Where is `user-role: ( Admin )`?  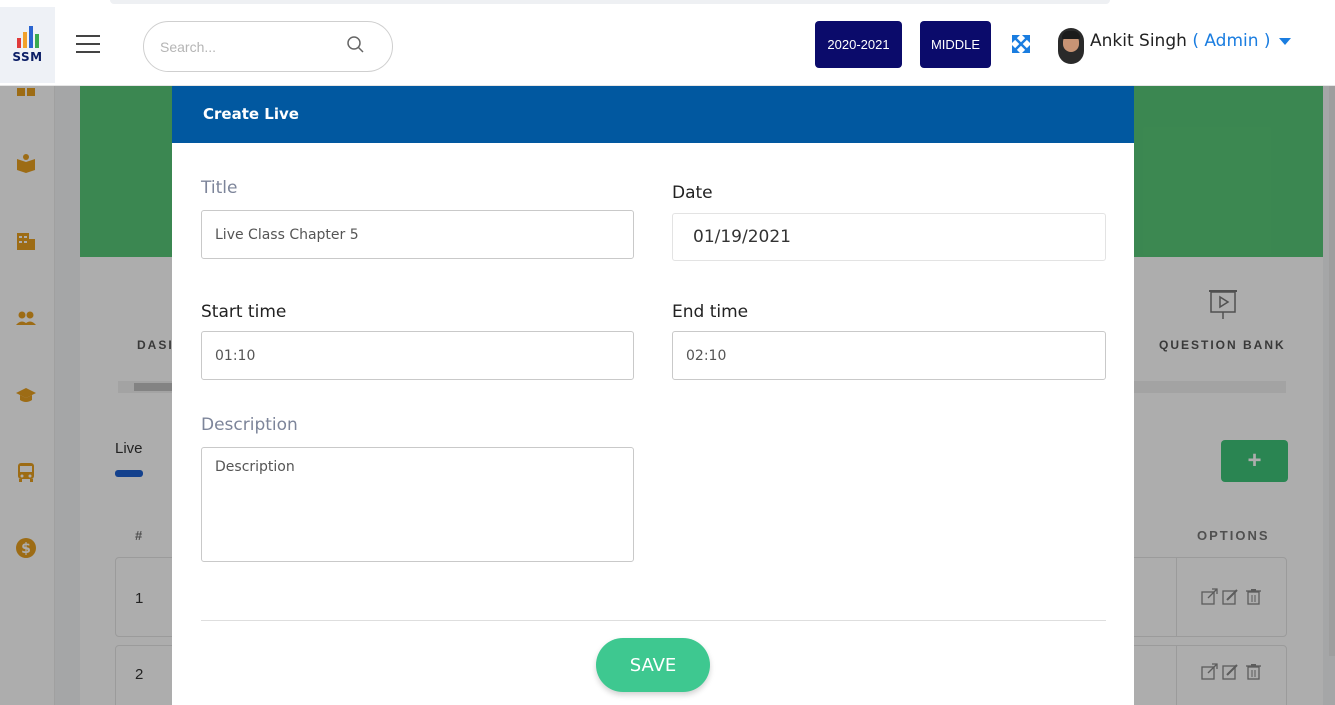 user-role: ( Admin ) is located at coordinates (1231, 41).